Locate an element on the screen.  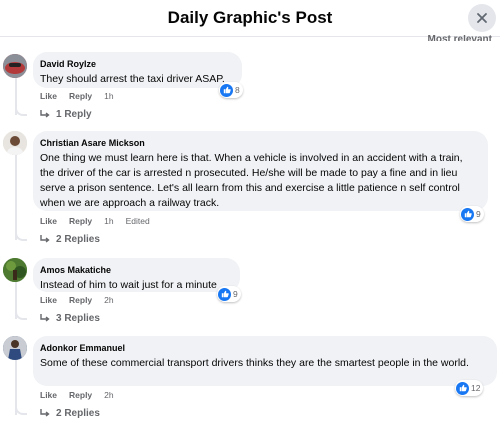
reaction-badge: 8 is located at coordinates (231, 90).